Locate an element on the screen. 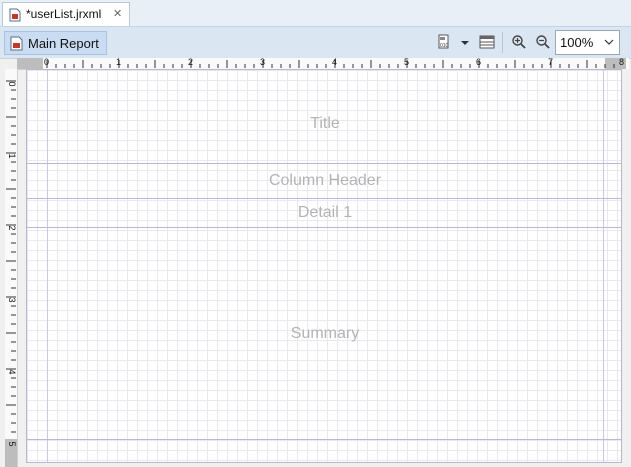  toolbar-separator is located at coordinates (502, 42).